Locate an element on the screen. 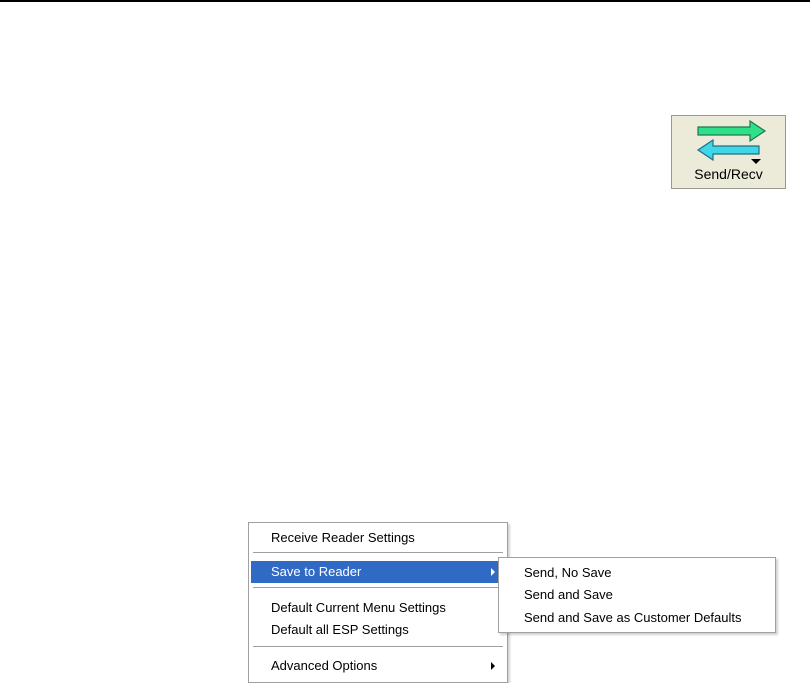 The image size is (810, 683). menu-item-default-all-esp-settings: Default all ESP Settings is located at coordinates (378, 630).